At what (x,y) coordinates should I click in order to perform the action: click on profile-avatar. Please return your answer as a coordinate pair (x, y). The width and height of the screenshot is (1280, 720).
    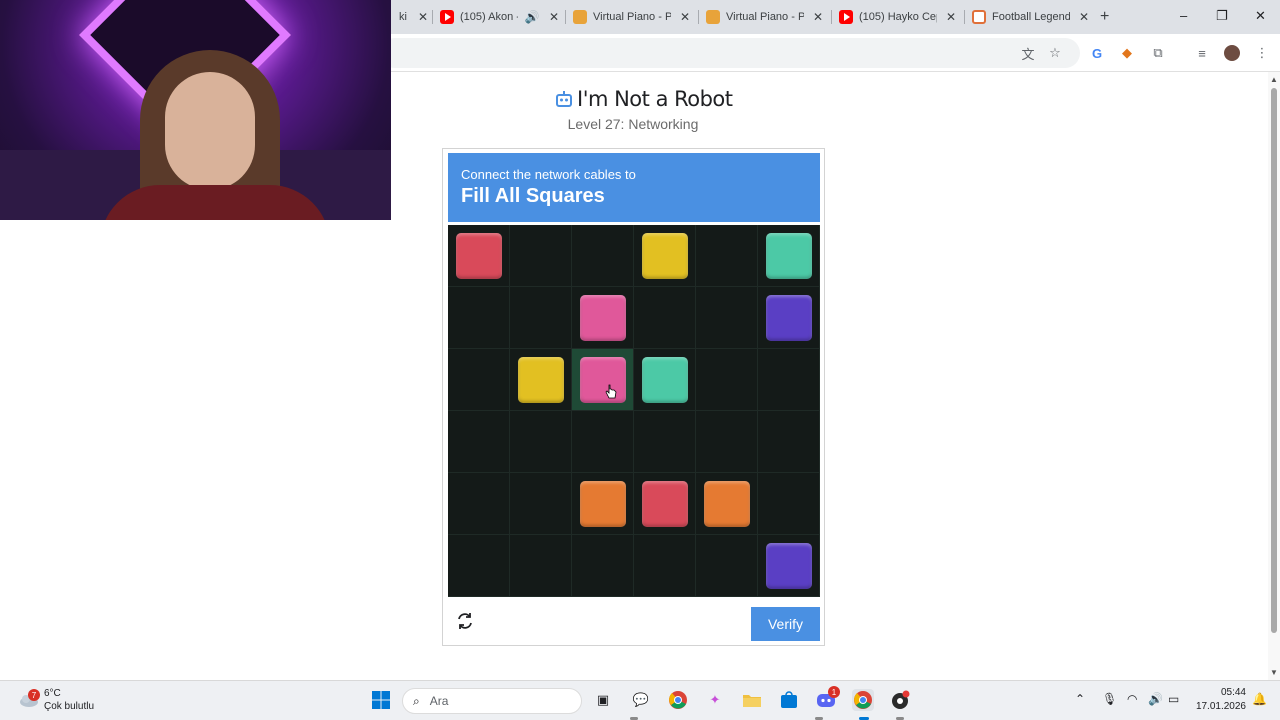
    Looking at the image, I should click on (1232, 53).